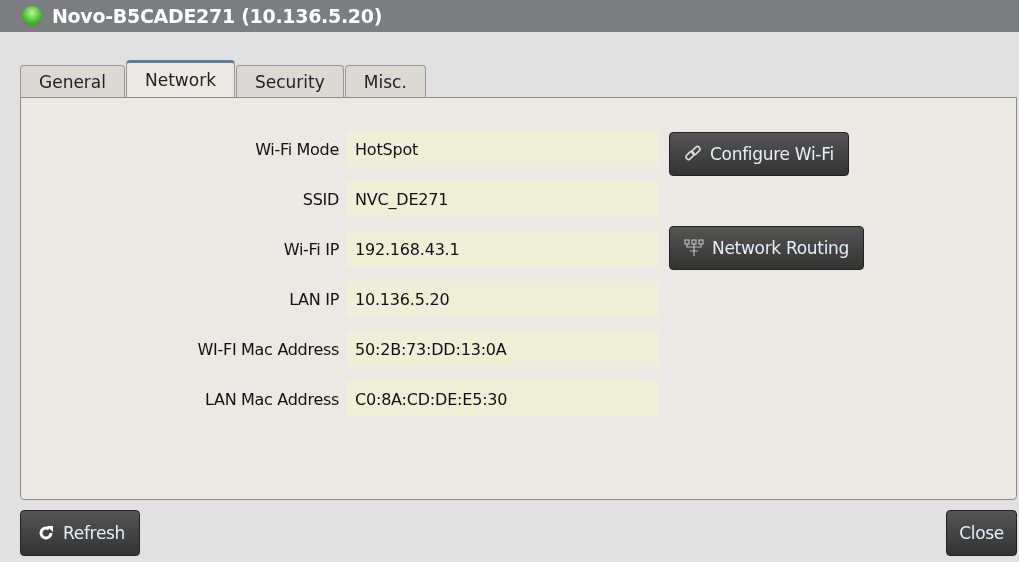 The image size is (1019, 562). What do you see at coordinates (694, 248) in the screenshot?
I see `network-icon` at bounding box center [694, 248].